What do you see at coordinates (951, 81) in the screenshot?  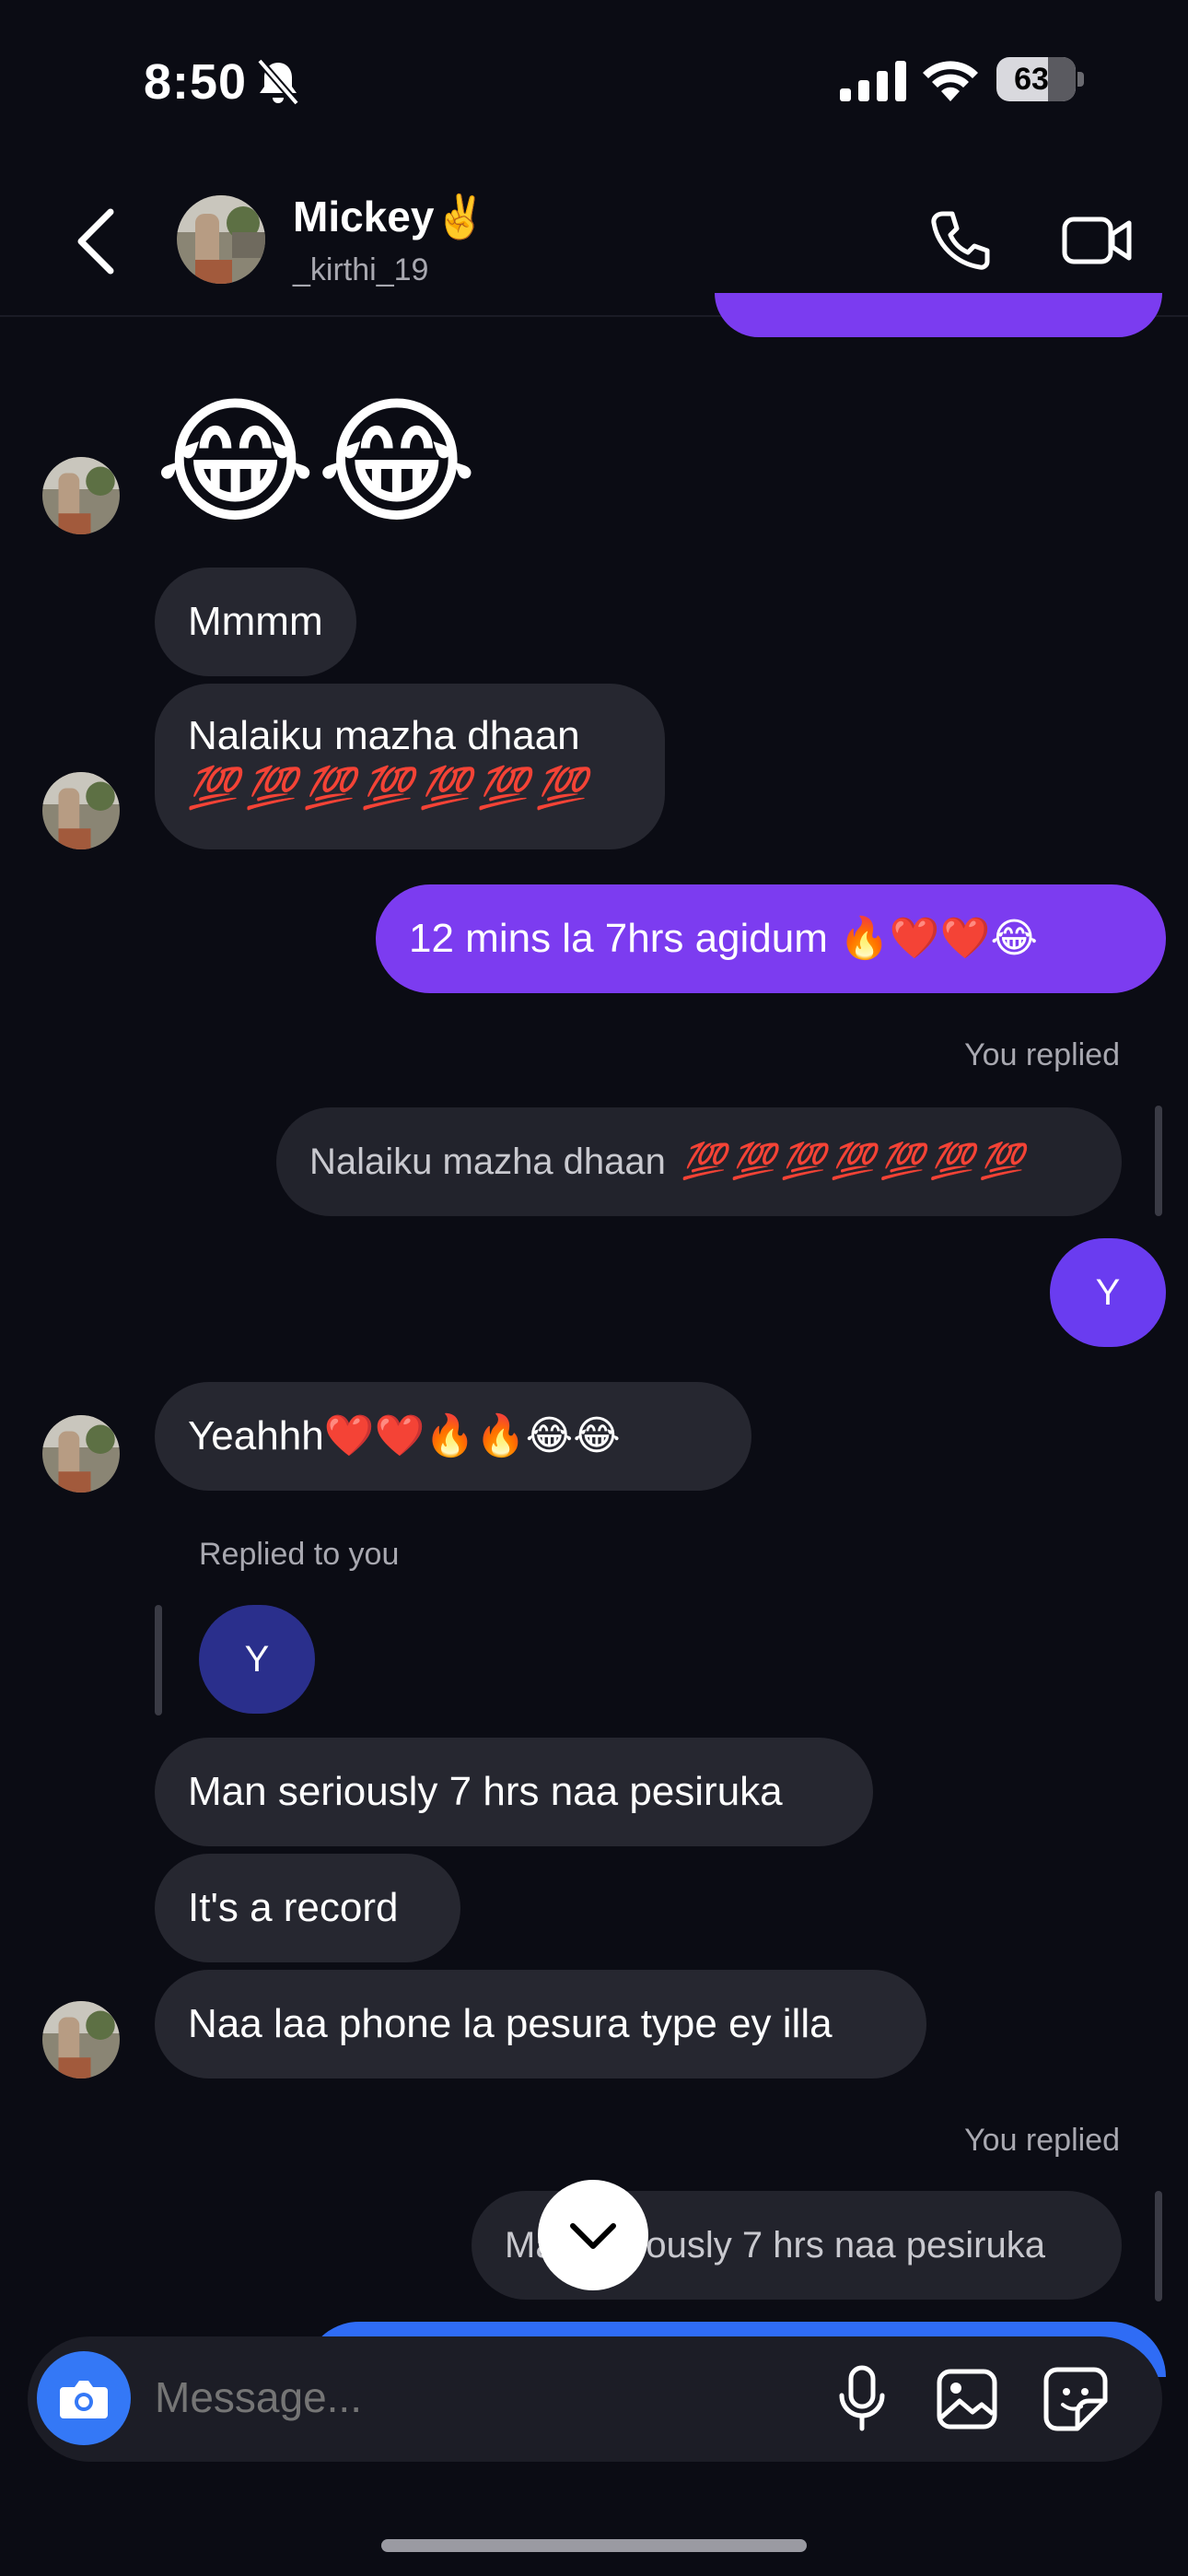 I see `wifi-icon` at bounding box center [951, 81].